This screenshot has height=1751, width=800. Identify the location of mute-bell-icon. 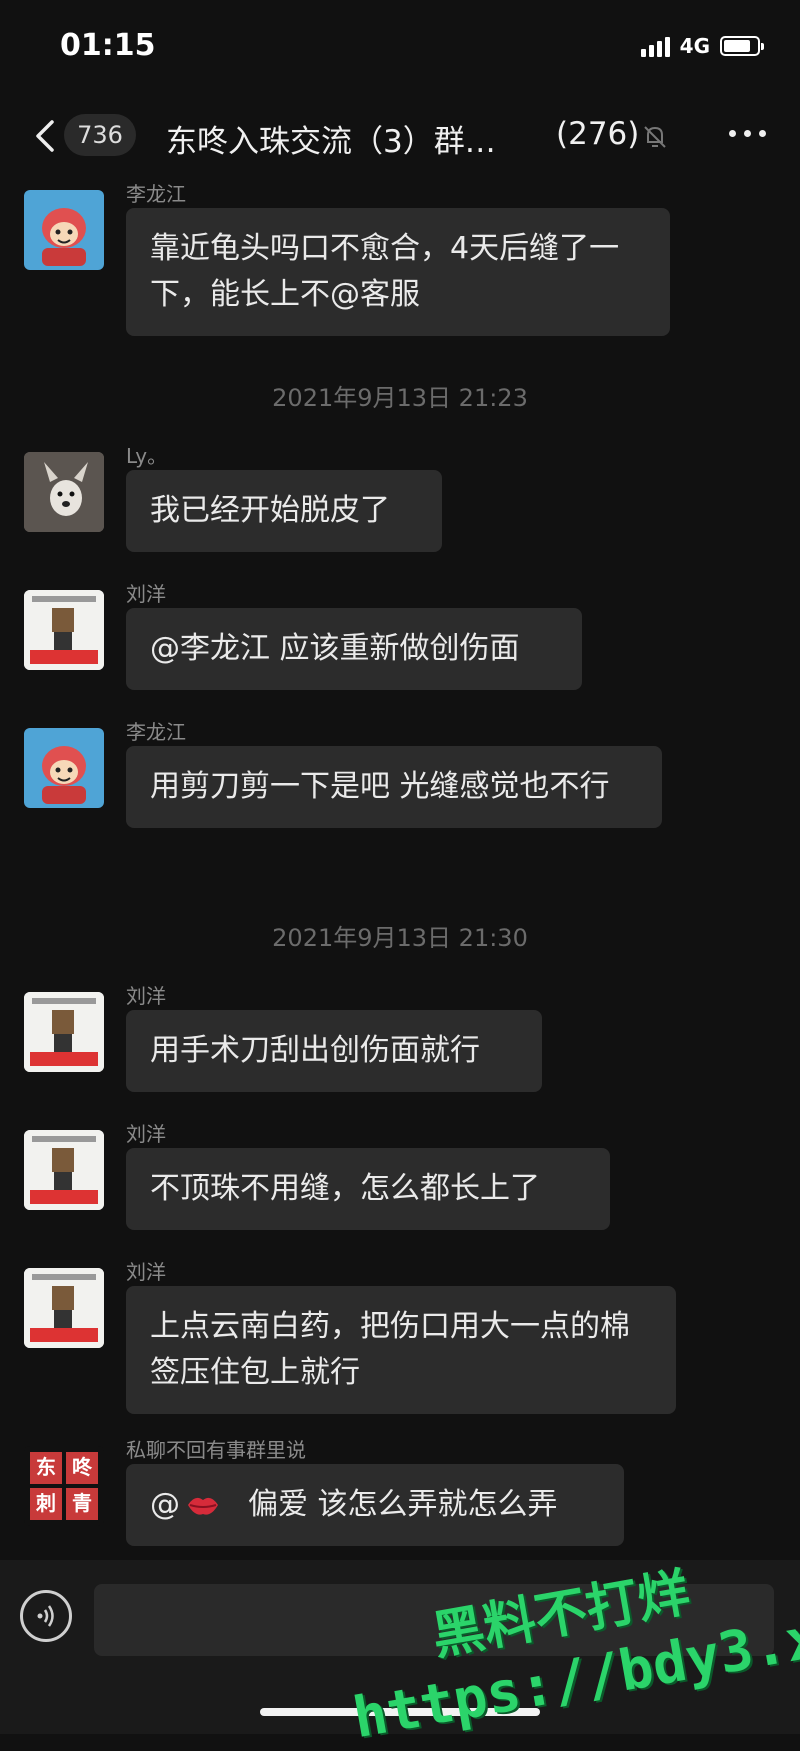
(655, 137).